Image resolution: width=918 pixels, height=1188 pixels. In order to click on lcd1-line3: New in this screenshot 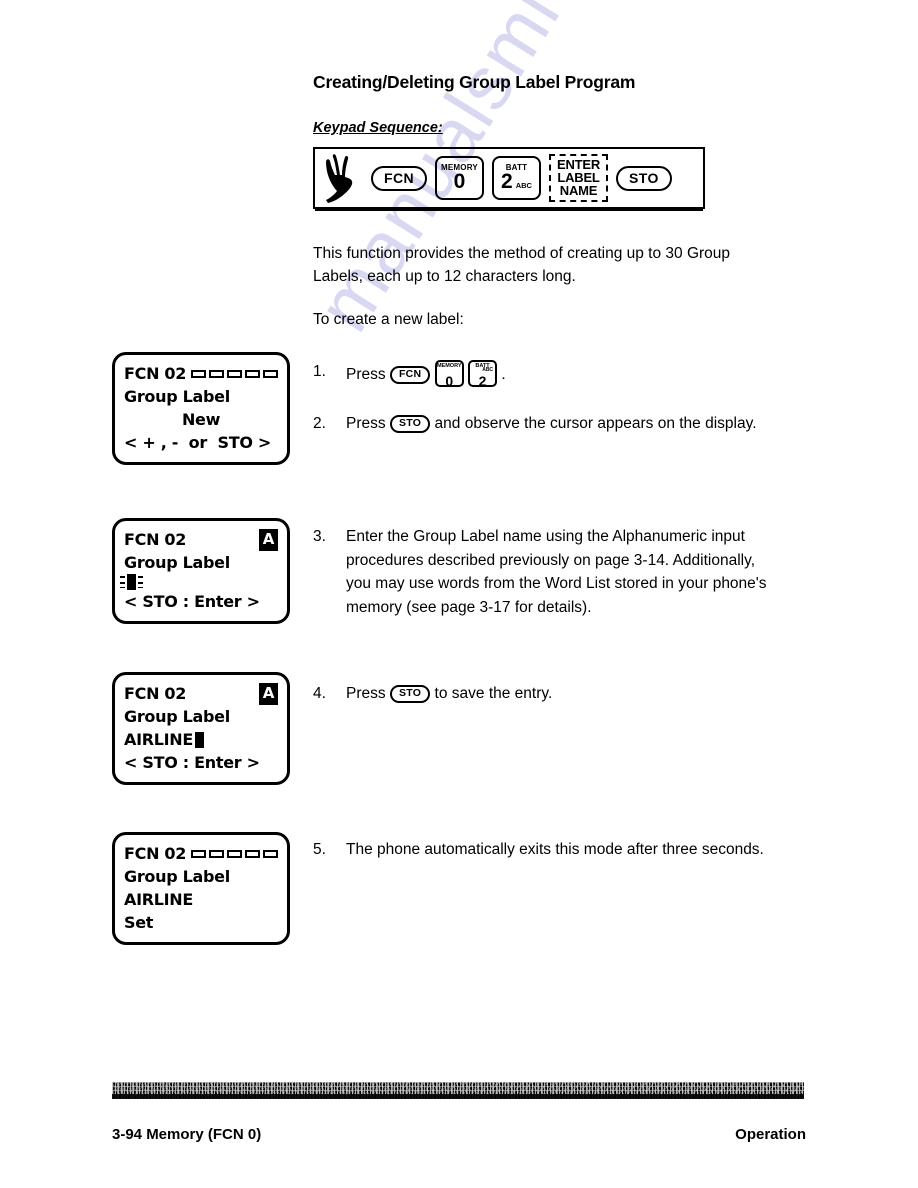, I will do `click(201, 419)`.